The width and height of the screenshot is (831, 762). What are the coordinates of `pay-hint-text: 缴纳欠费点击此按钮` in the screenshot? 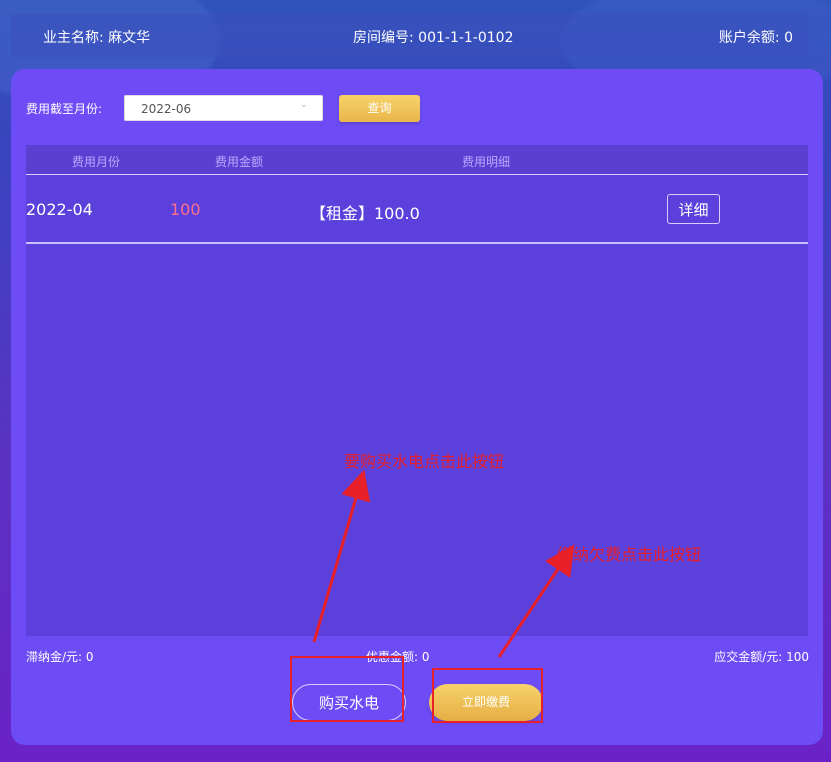 It's located at (629, 554).